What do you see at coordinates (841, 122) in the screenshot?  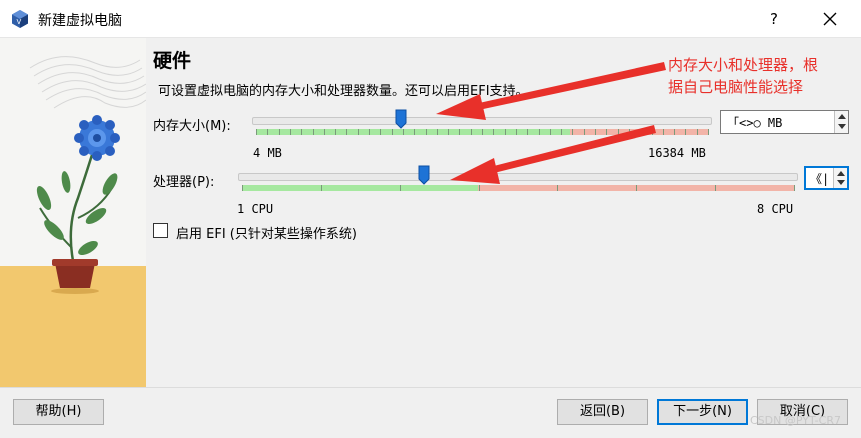 I see `memory-spin-buttons` at bounding box center [841, 122].